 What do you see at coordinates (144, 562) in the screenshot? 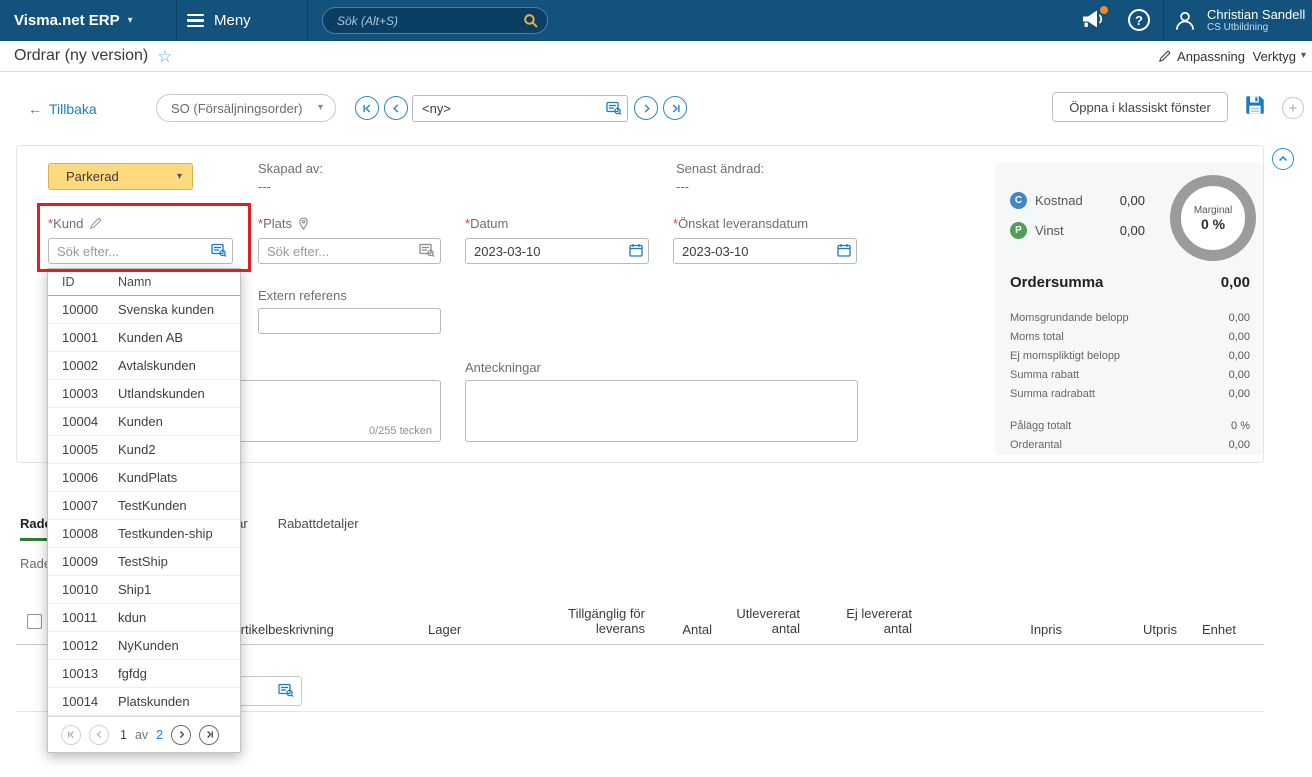
I see `customer-option: 10009 TestShip` at bounding box center [144, 562].